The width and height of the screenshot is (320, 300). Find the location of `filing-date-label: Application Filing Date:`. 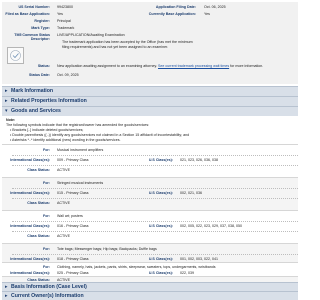

filing-date-label: Application Filing Date: is located at coordinates (175, 7).